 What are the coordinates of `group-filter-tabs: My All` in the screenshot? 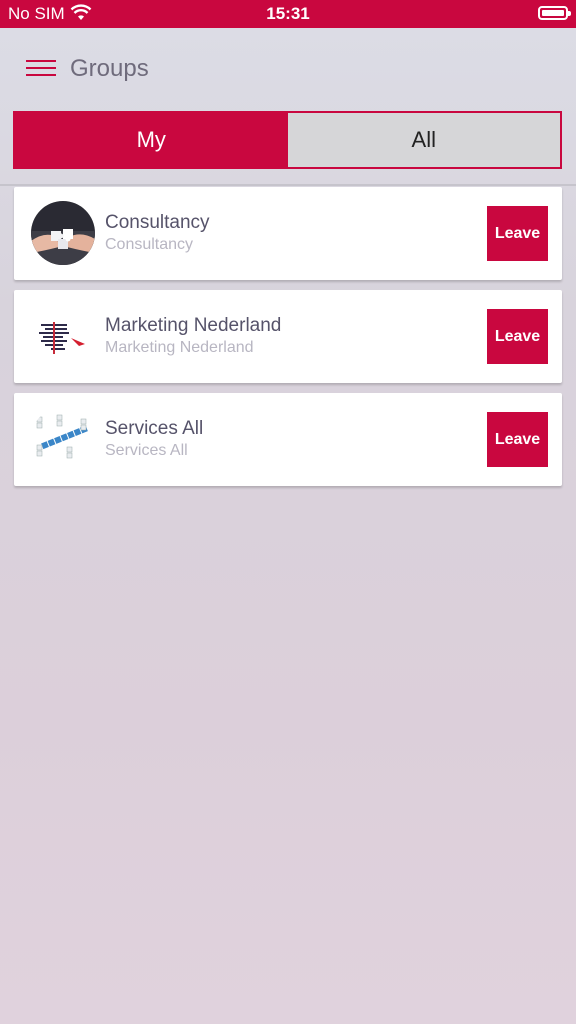 It's located at (287, 140).